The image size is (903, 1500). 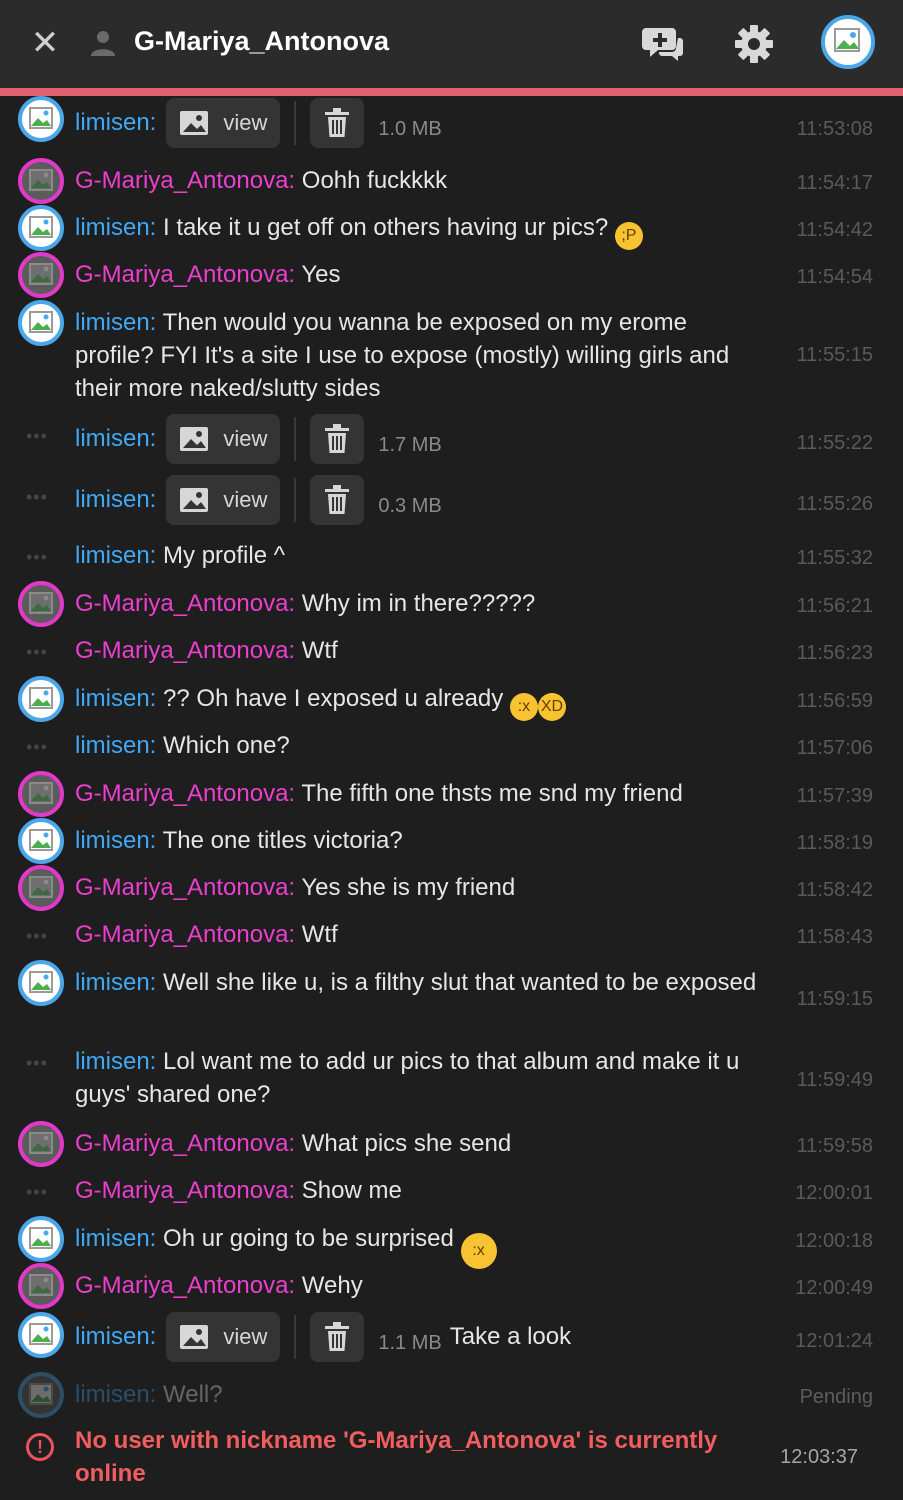 I want to click on timestamp: 11:56:59, so click(x=834, y=701).